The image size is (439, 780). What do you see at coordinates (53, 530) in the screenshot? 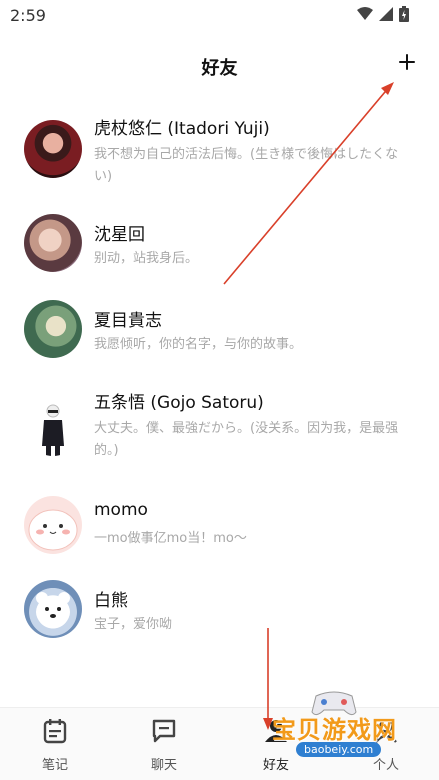
I see `momo-character-icon` at bounding box center [53, 530].